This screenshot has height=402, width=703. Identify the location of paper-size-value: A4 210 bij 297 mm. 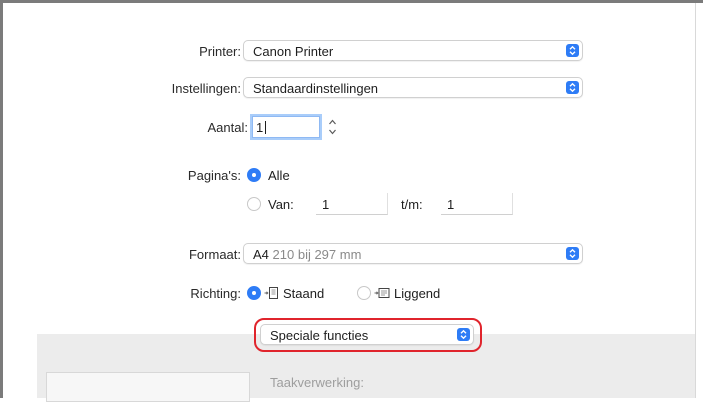
(307, 254).